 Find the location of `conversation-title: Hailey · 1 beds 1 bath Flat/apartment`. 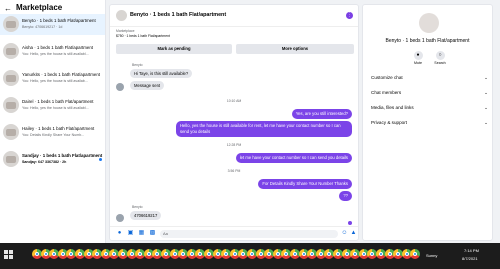

conversation-title: Hailey · 1 beds 1 bath Flat/apartment is located at coordinates (58, 128).